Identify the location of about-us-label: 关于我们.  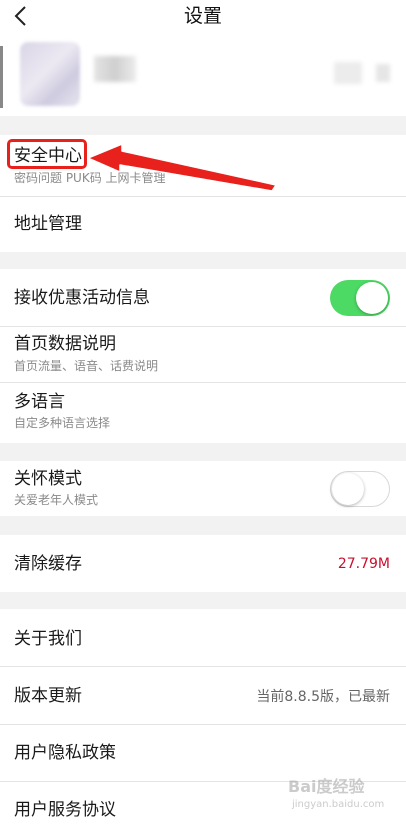
(48, 639).